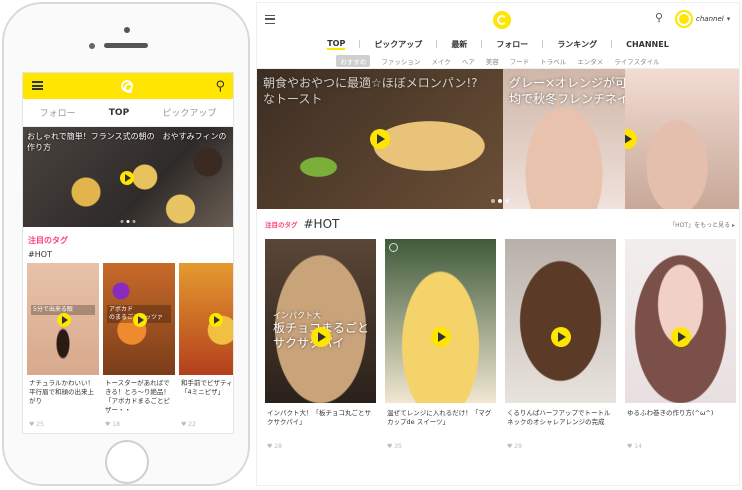  I want to click on article-caption: ナチュラルかわいい！平行眉で和顔の出来上がり, so click(61, 392).